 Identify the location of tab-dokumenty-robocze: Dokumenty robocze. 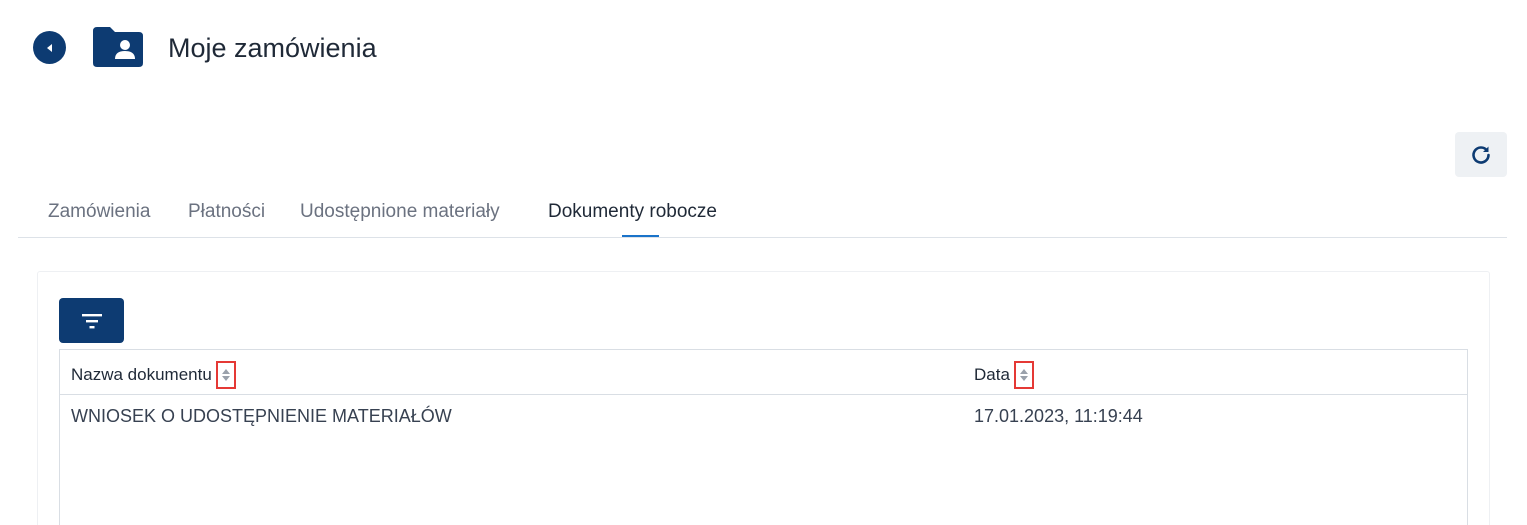
(632, 212).